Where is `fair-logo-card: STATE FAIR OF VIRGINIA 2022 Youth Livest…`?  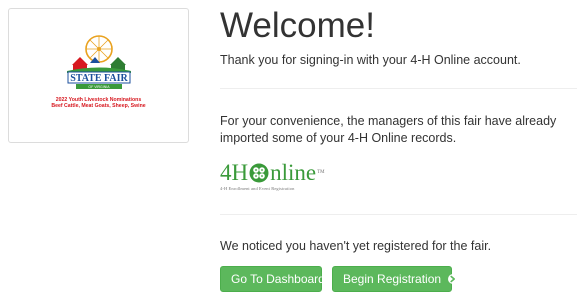 fair-logo-card: STATE FAIR OF VIRGINIA 2022 Youth Livest… is located at coordinates (98, 75).